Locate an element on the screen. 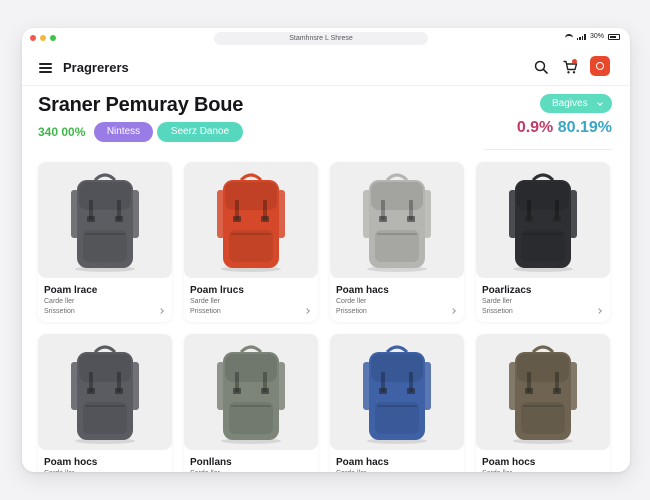  product-name: Ponllans is located at coordinates (211, 462).